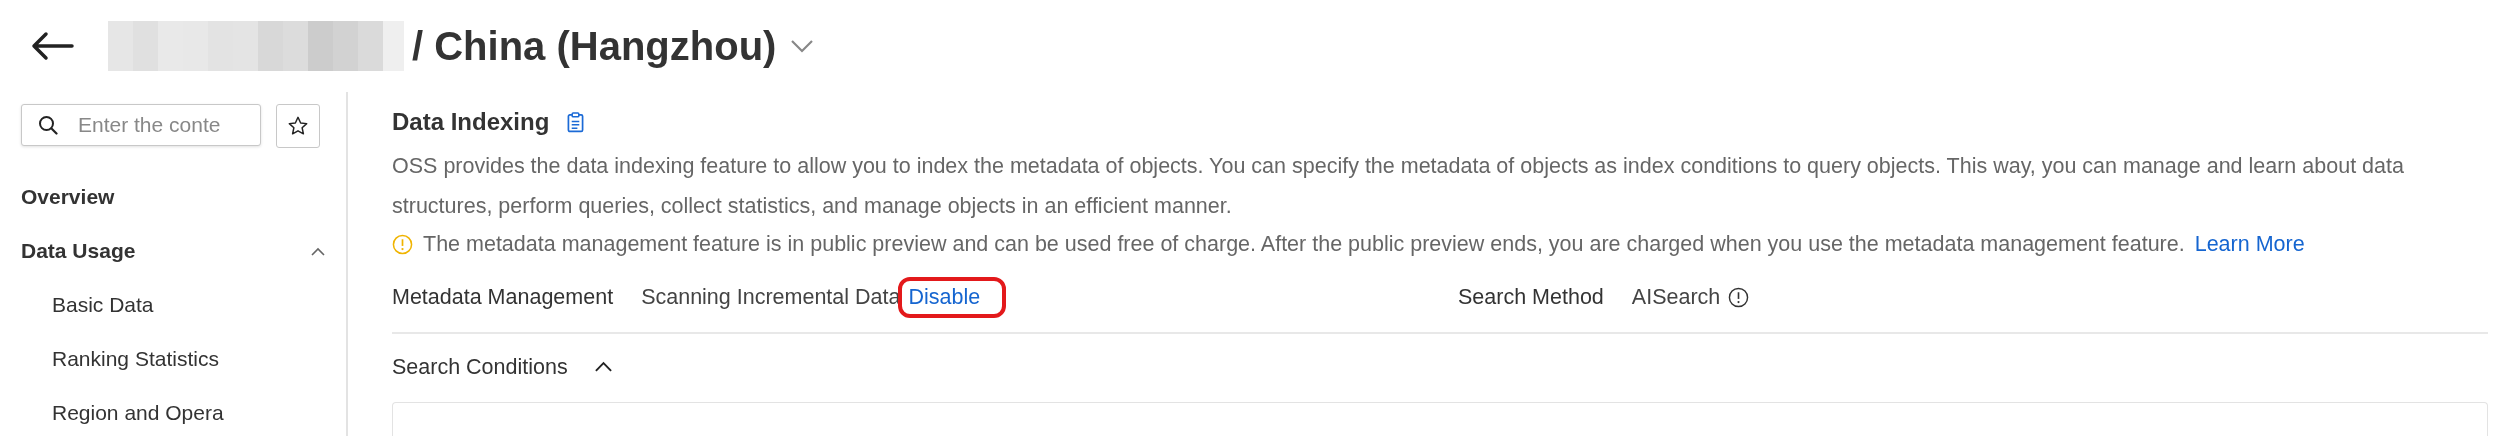 This screenshot has height=436, width=2508. What do you see at coordinates (183, 359) in the screenshot?
I see `nav-subitem: Ranking Statistics` at bounding box center [183, 359].